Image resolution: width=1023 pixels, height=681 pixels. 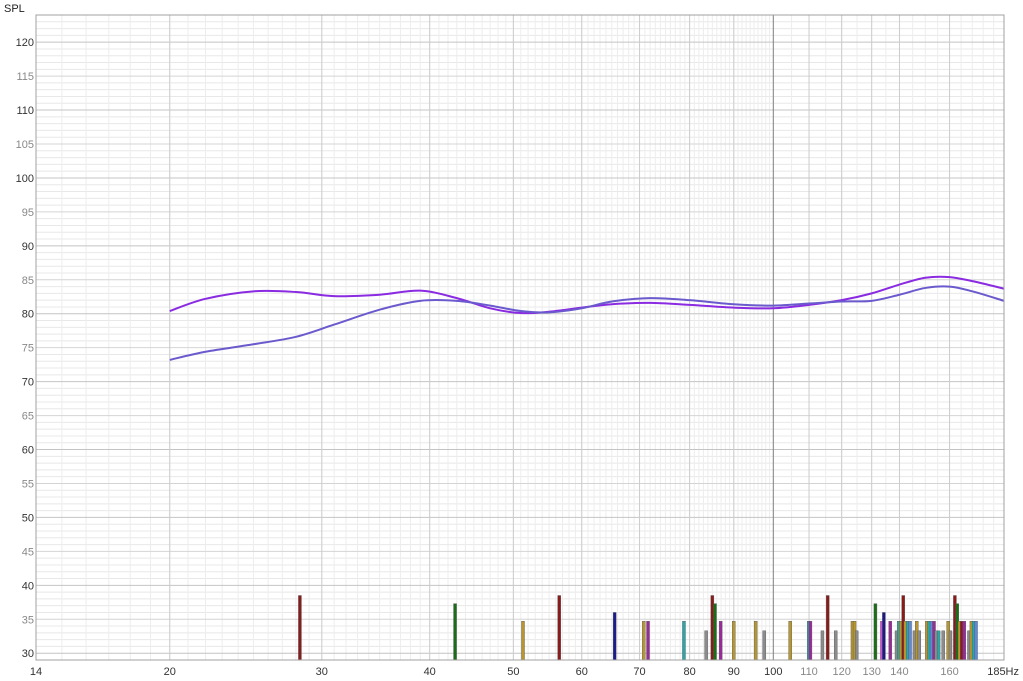 What do you see at coordinates (322, 672) in the screenshot?
I see `x-tick-label: 30` at bounding box center [322, 672].